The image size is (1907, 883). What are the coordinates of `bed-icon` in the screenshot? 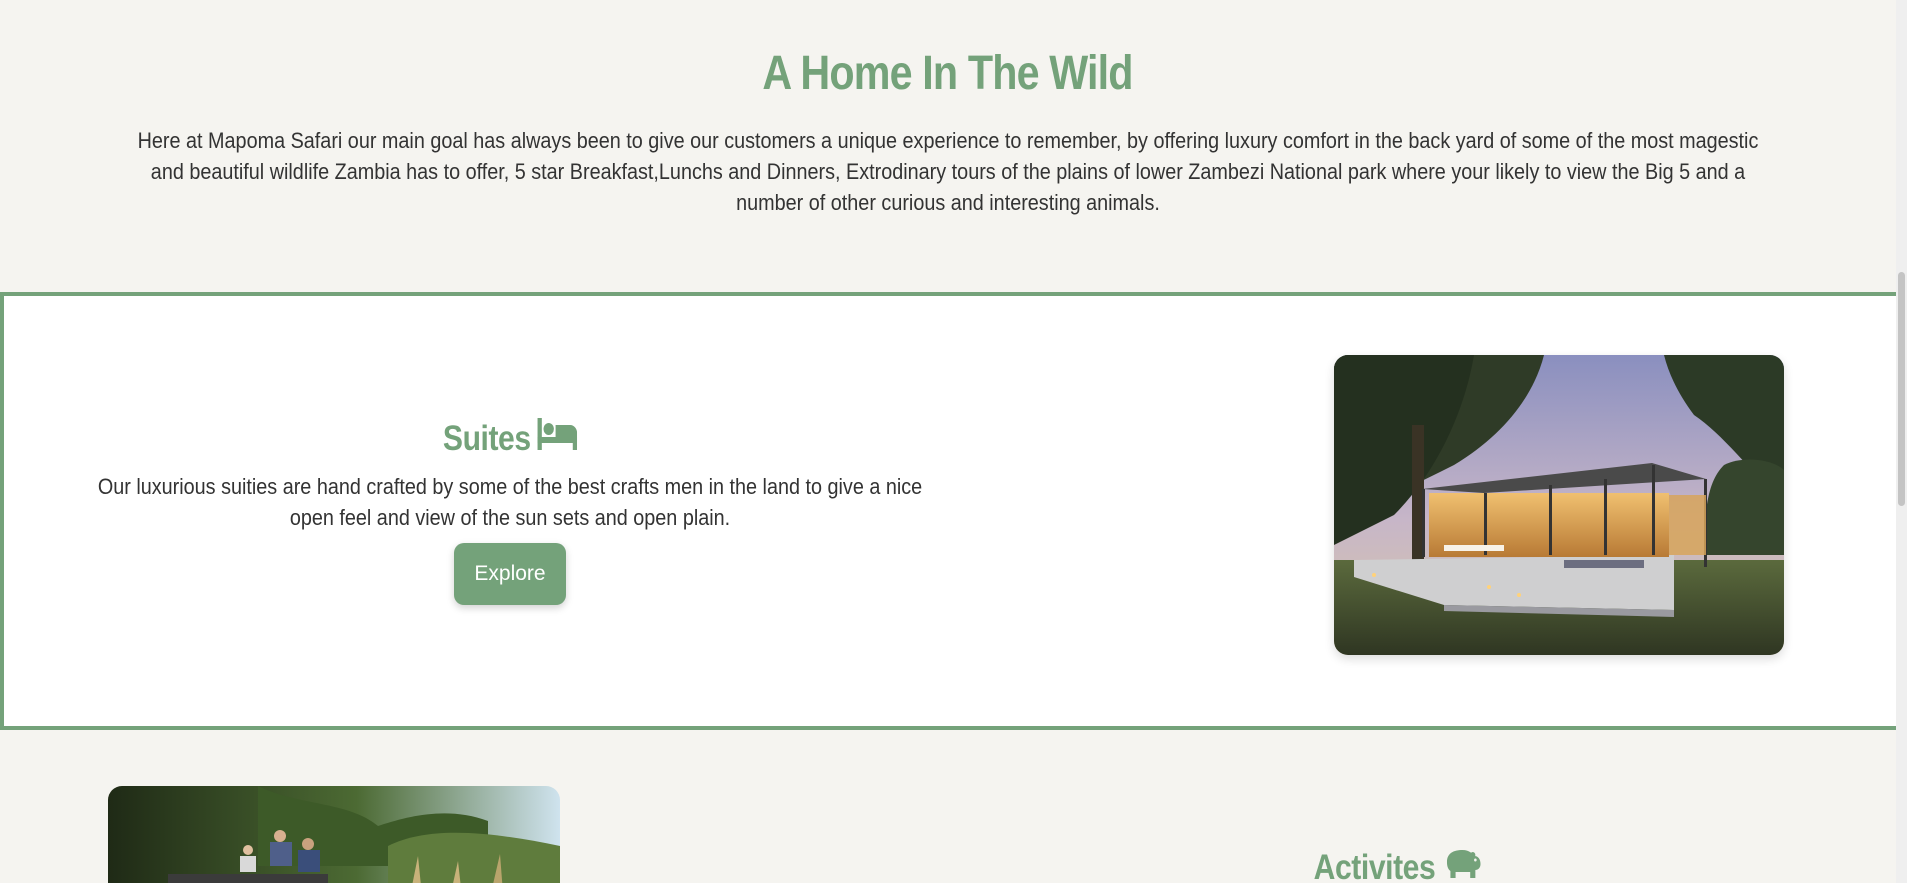 It's located at (557, 438).